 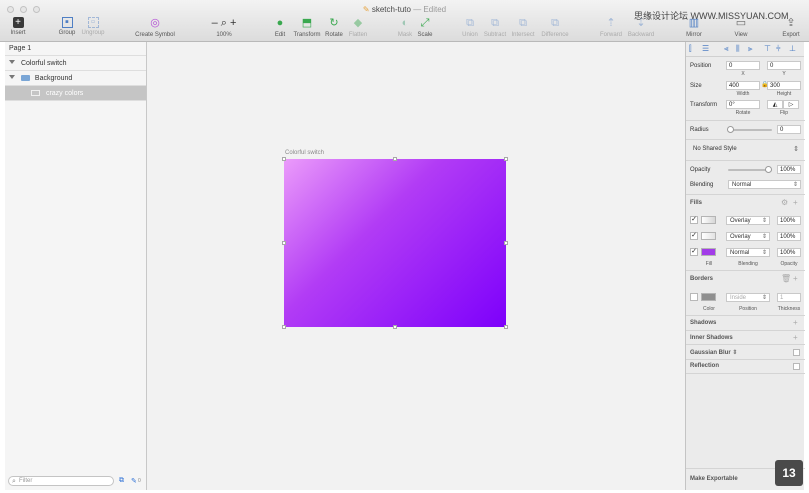 I want to click on edit-pen-icon: ✎, so click(x=134, y=481).